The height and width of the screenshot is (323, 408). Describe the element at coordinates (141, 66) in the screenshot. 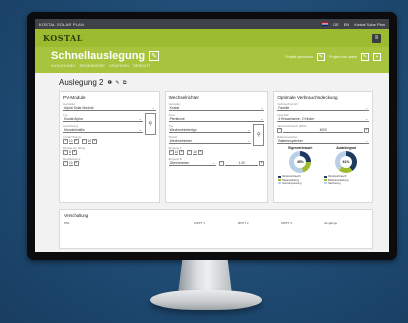

I see `breadcrumb-step-4: BERICHT` at that location.